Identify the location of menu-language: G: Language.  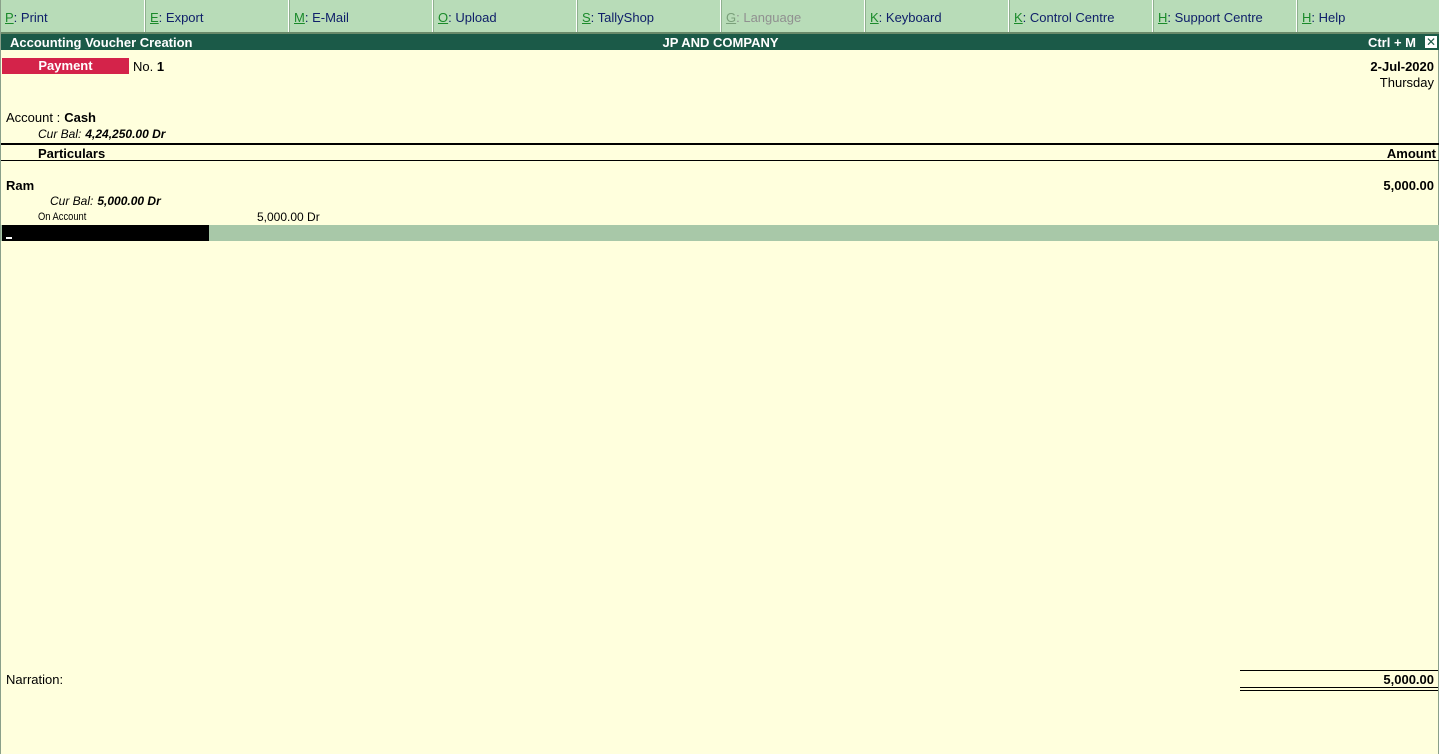
(793, 16).